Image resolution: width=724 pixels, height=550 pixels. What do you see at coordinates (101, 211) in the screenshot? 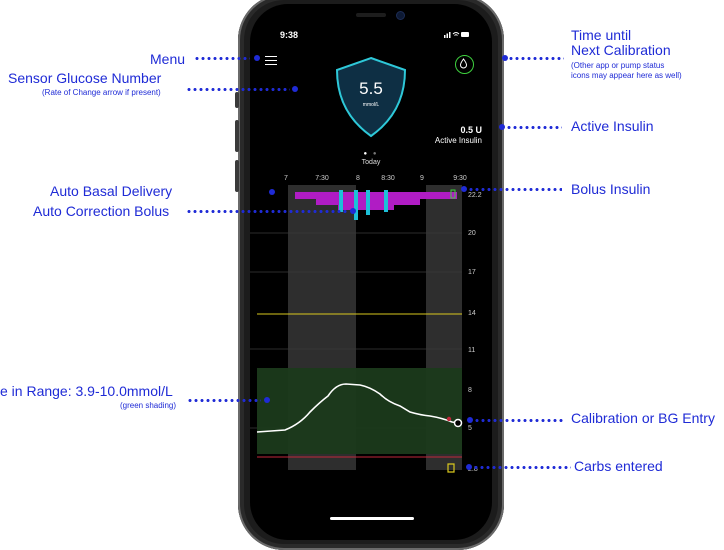
I see `annotation-auto-correction: Auto Correction Bolus` at bounding box center [101, 211].